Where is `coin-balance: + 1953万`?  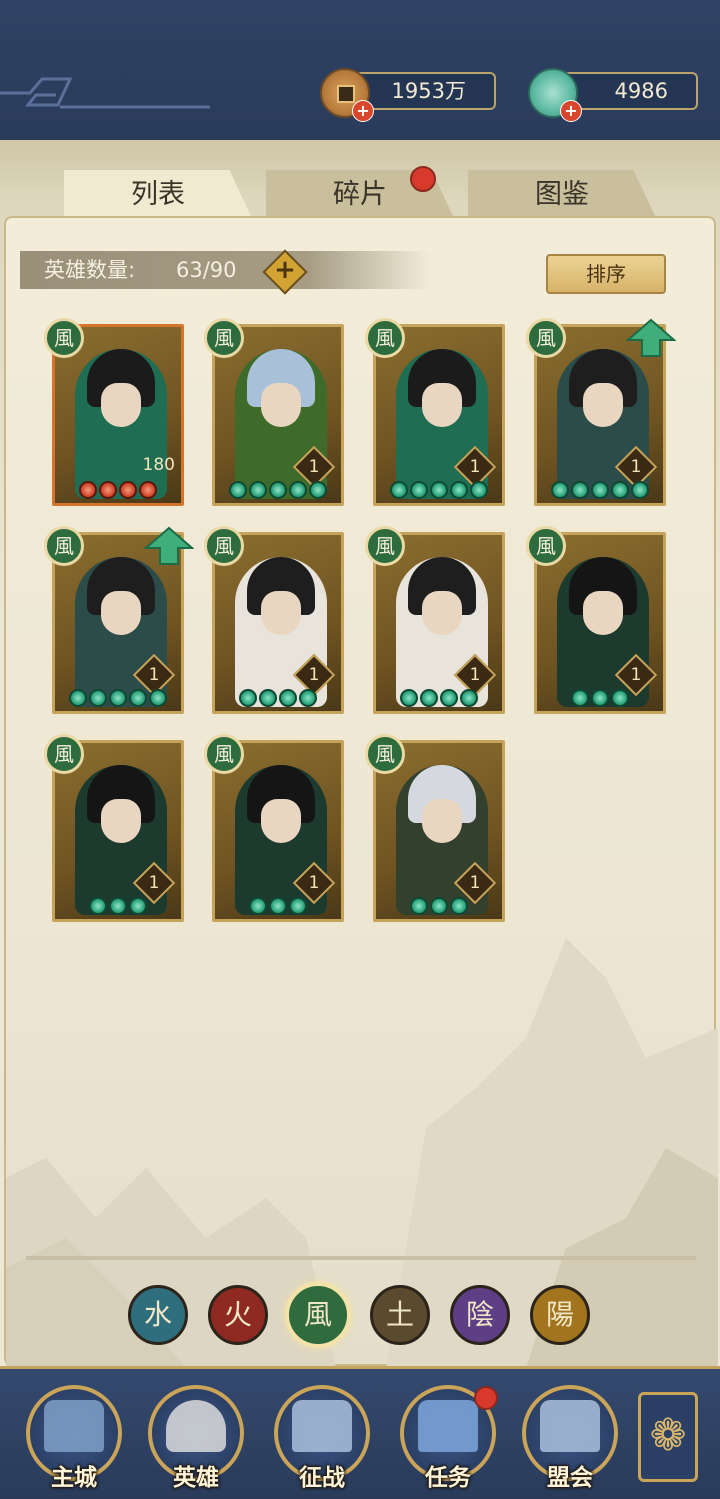
coin-balance: + 1953万 is located at coordinates (408, 95).